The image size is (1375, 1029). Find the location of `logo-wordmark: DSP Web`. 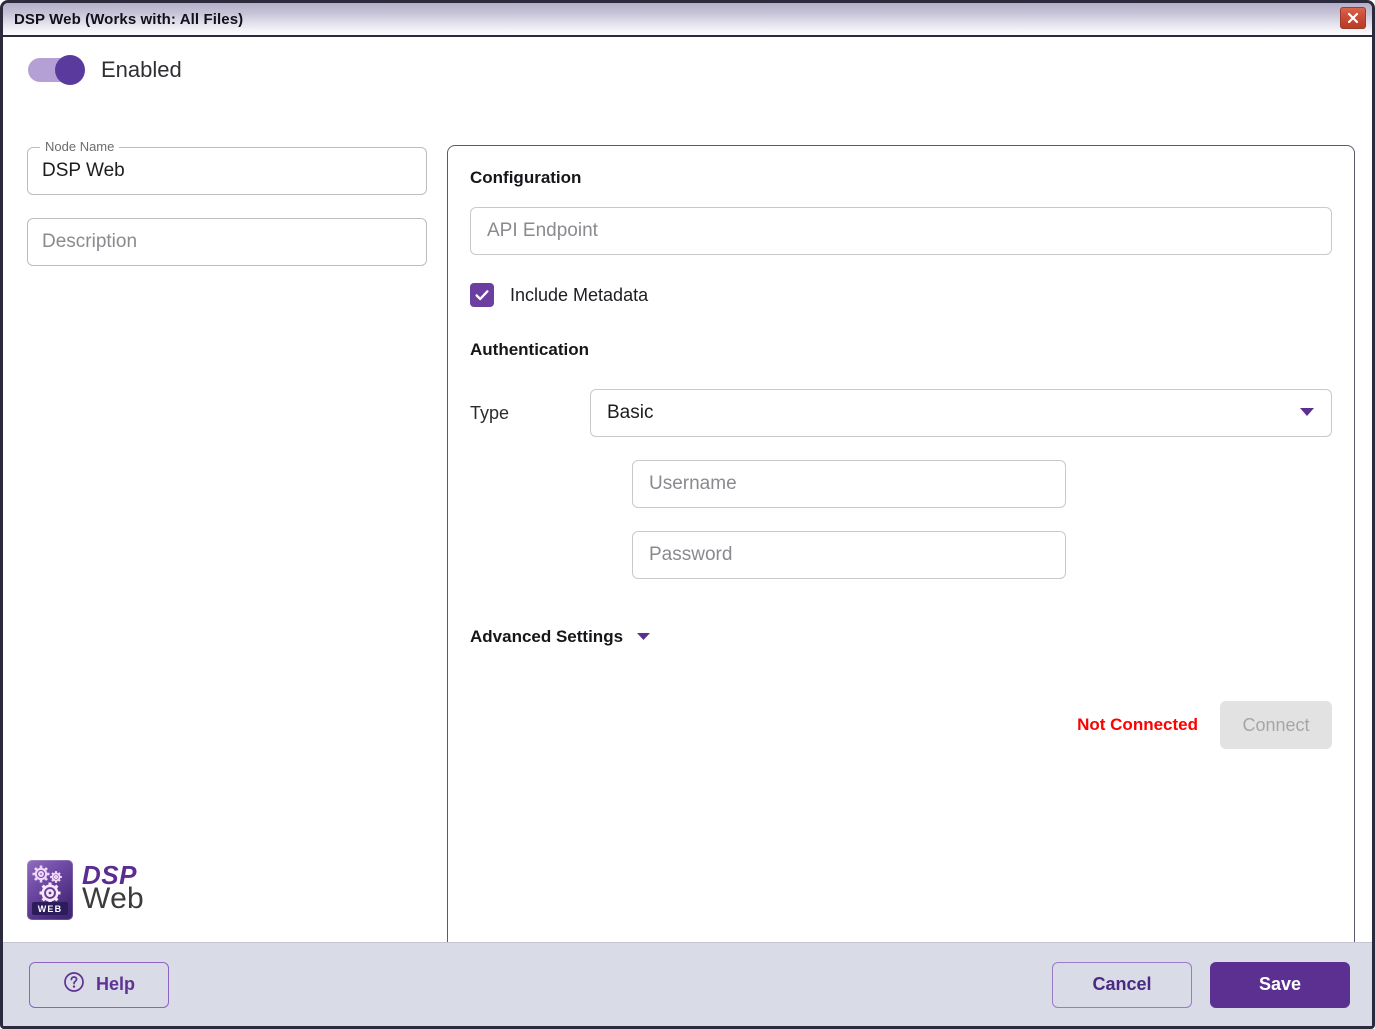

logo-wordmark: DSP Web is located at coordinates (113, 889).